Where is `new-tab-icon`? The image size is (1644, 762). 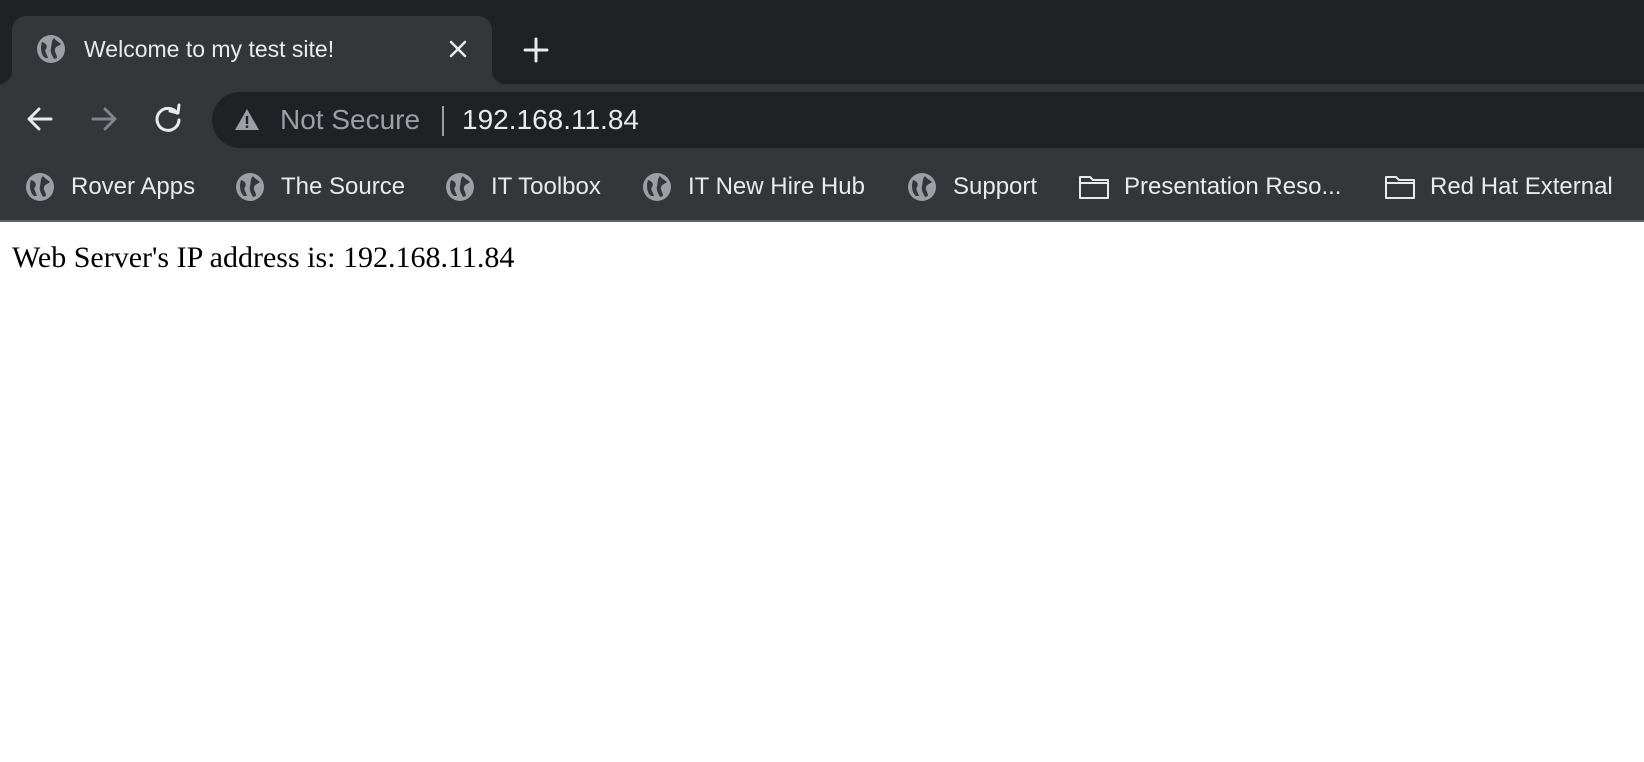 new-tab-icon is located at coordinates (536, 50).